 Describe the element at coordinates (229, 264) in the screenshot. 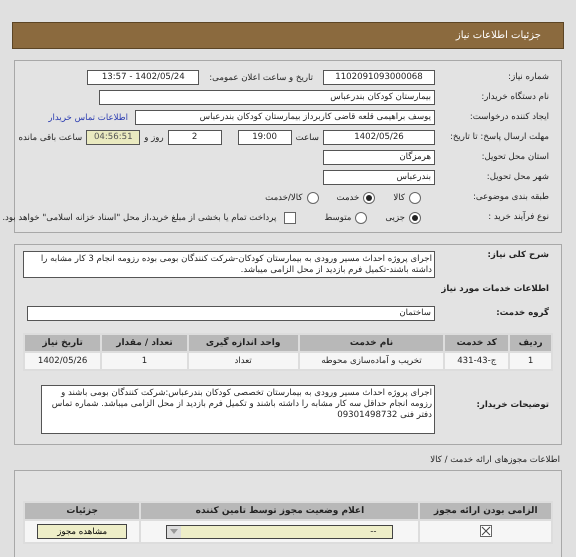

I see `description-field: اجرای پروژه احداث مسیر ورودی به بیمارستان کودکان-شرکت کنندگان بومی بوده رزومه انجام 3 کار مشابه را داشته باشند-تکمیل فرم بازدید از محل الزامی میباشد.` at that location.